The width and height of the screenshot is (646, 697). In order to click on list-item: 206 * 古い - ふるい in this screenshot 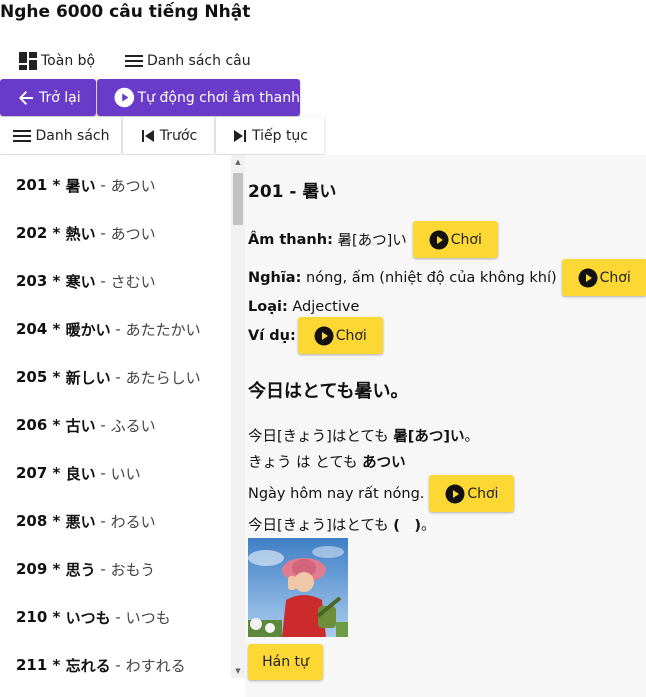, I will do `click(115, 425)`.